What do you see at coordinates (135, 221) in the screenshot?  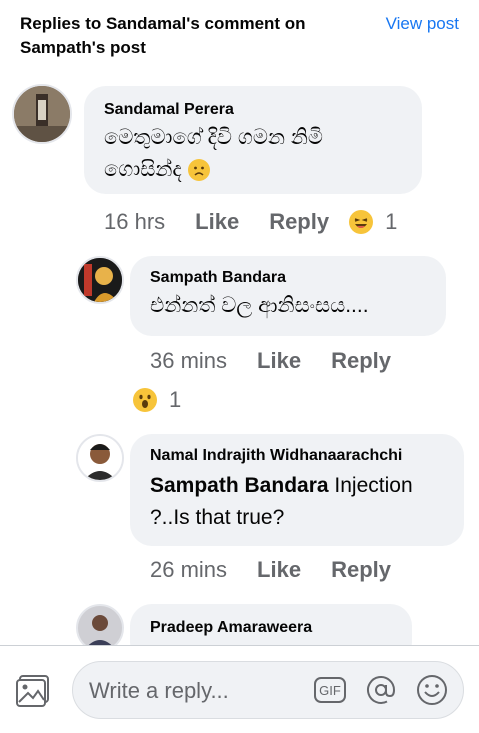 I see `comment-time: 16 hrs` at bounding box center [135, 221].